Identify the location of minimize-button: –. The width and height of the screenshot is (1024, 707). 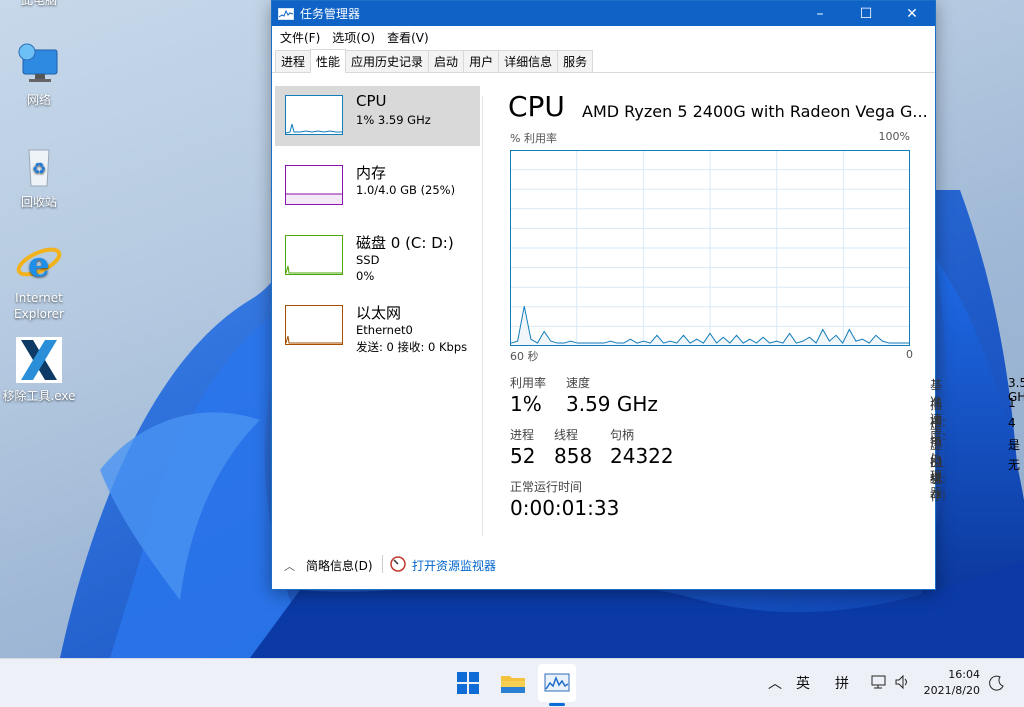
(820, 13).